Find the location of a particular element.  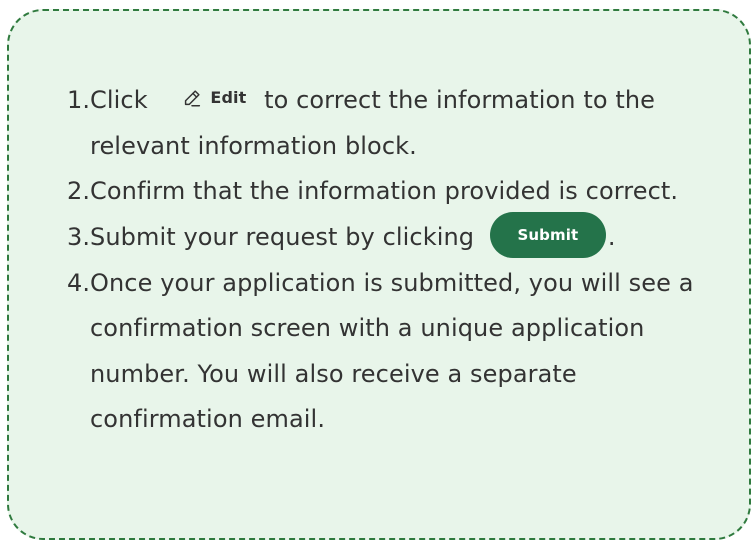

submit-button: Submit is located at coordinates (547, 234).